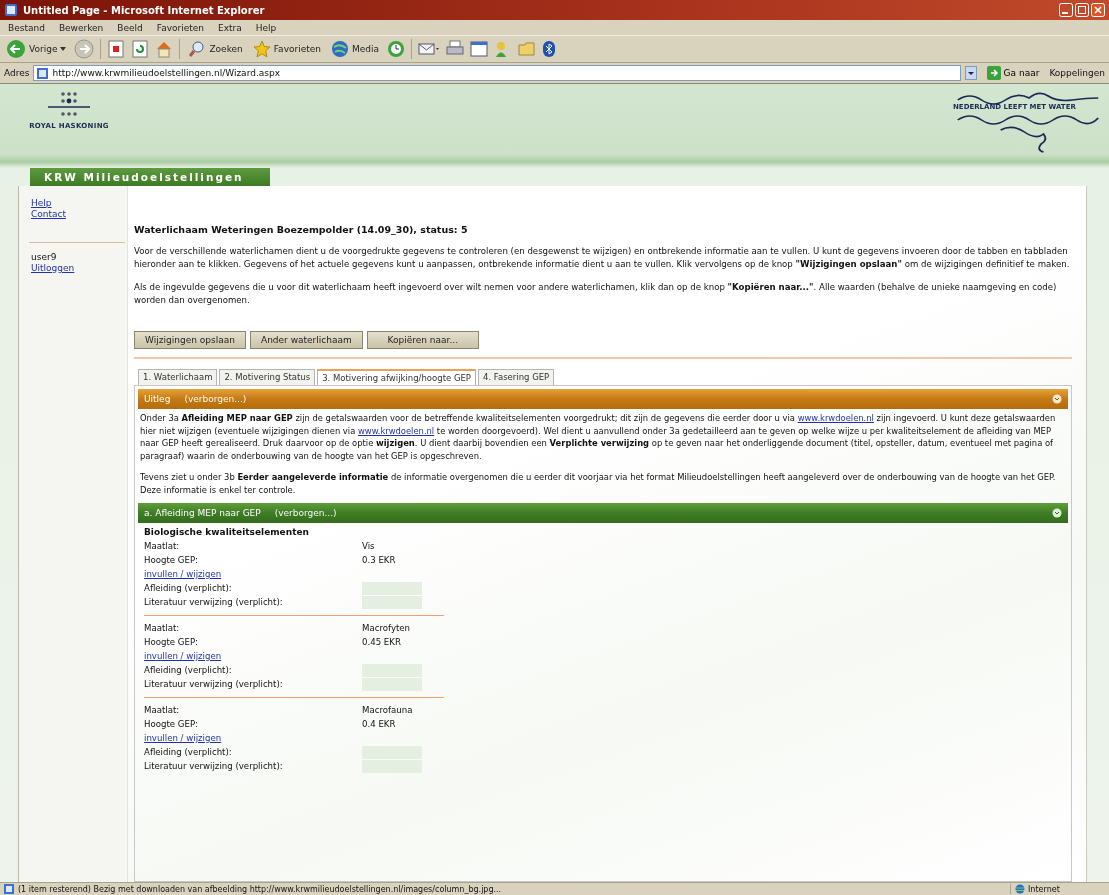  What do you see at coordinates (1013, 73) in the screenshot?
I see `go-button: Ga naar` at bounding box center [1013, 73].